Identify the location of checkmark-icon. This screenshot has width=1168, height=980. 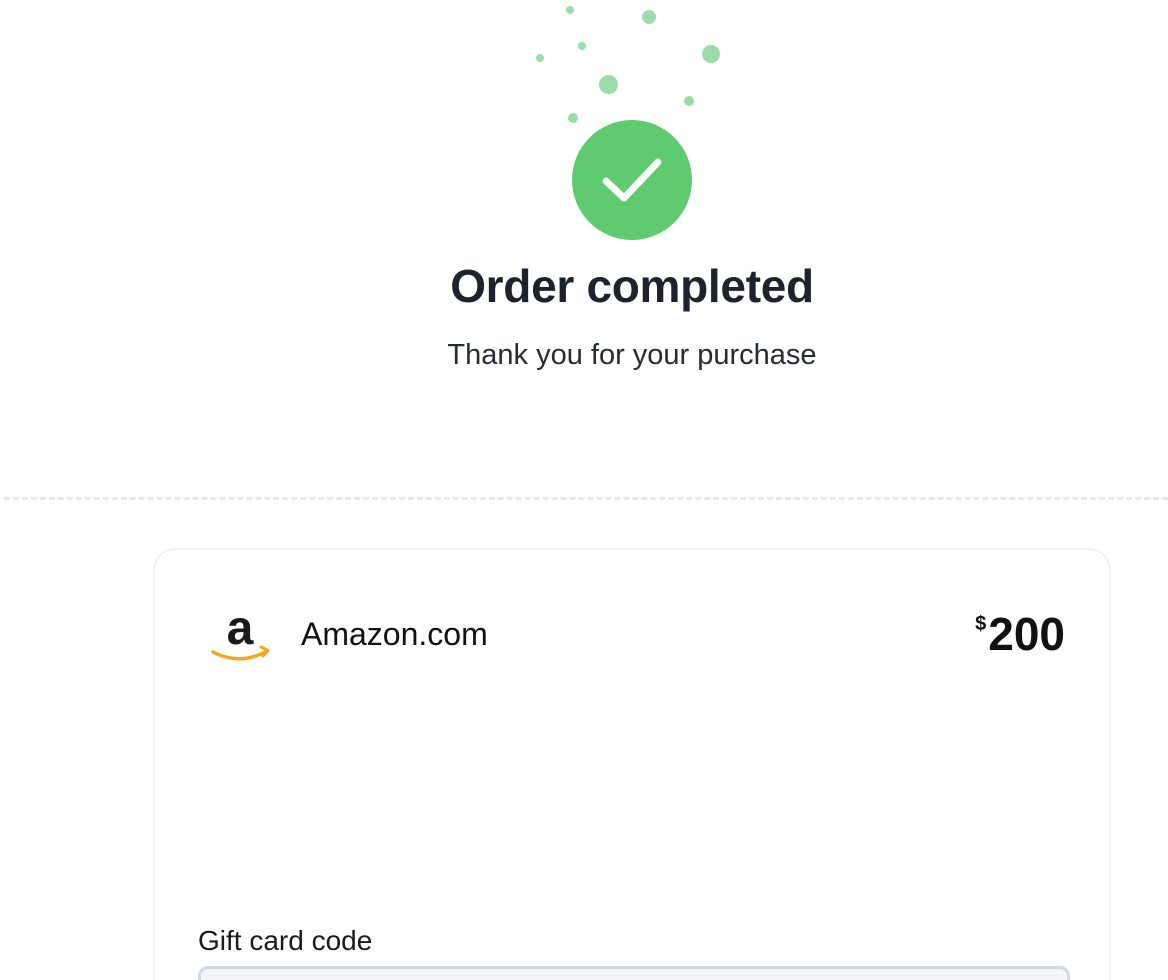
(632, 180).